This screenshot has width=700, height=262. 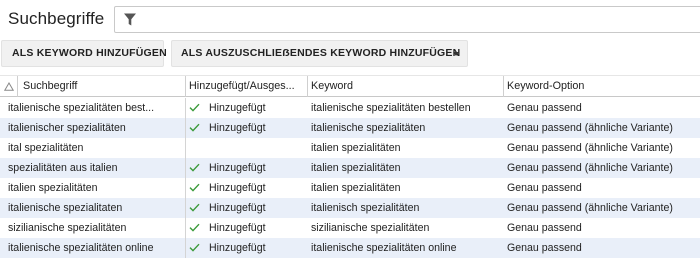 I want to click on column-header-search-term: Suchbegriff, so click(x=103, y=86).